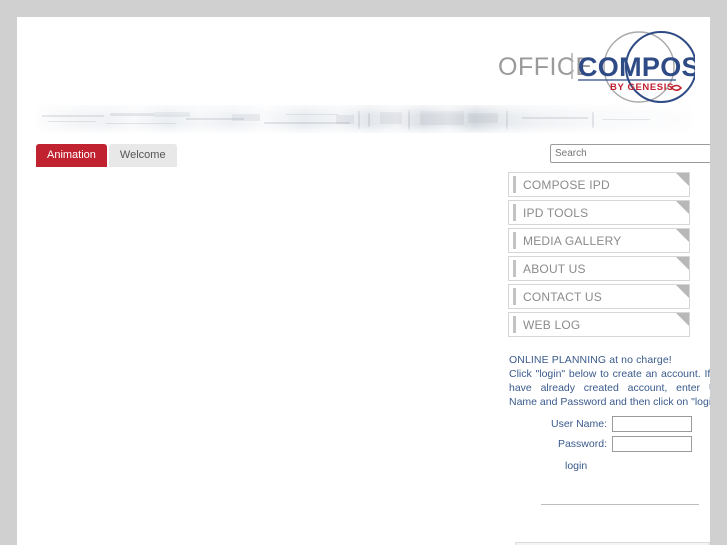 This screenshot has width=727, height=545. Describe the element at coordinates (556, 212) in the screenshot. I see `menu-item-label: IPD TOOLS` at that location.